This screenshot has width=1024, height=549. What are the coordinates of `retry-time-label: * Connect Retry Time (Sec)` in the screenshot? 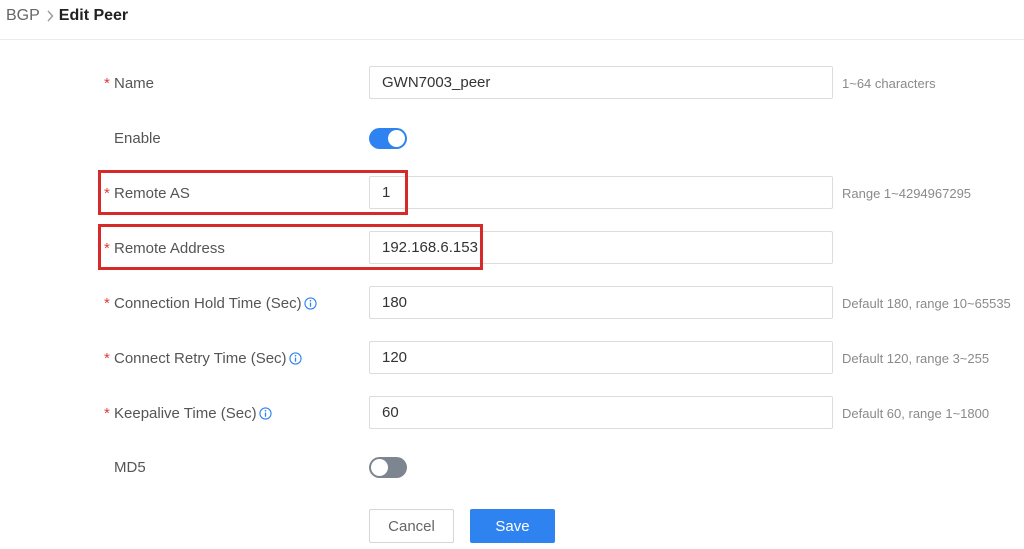 It's located at (203, 358).